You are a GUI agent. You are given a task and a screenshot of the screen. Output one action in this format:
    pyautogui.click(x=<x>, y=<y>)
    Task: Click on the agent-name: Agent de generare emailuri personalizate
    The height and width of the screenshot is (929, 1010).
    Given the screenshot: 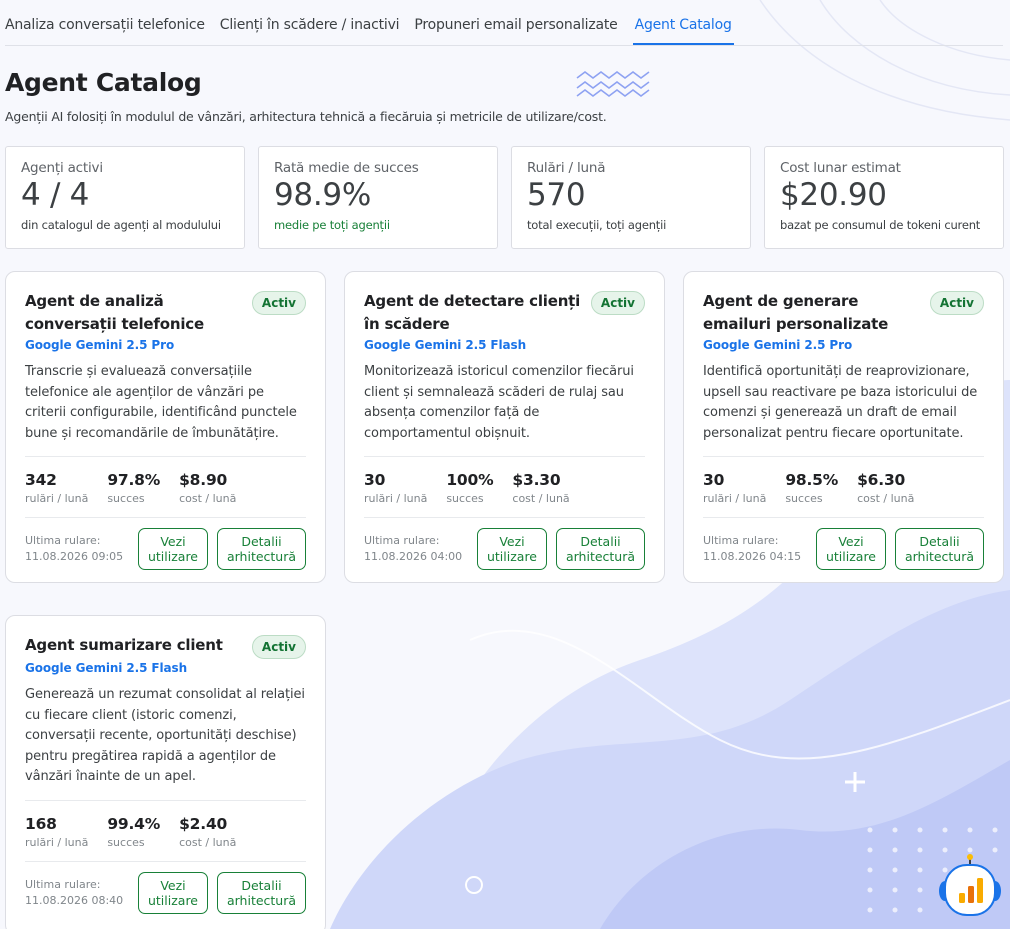 What is the action you would take?
    pyautogui.click(x=796, y=312)
    